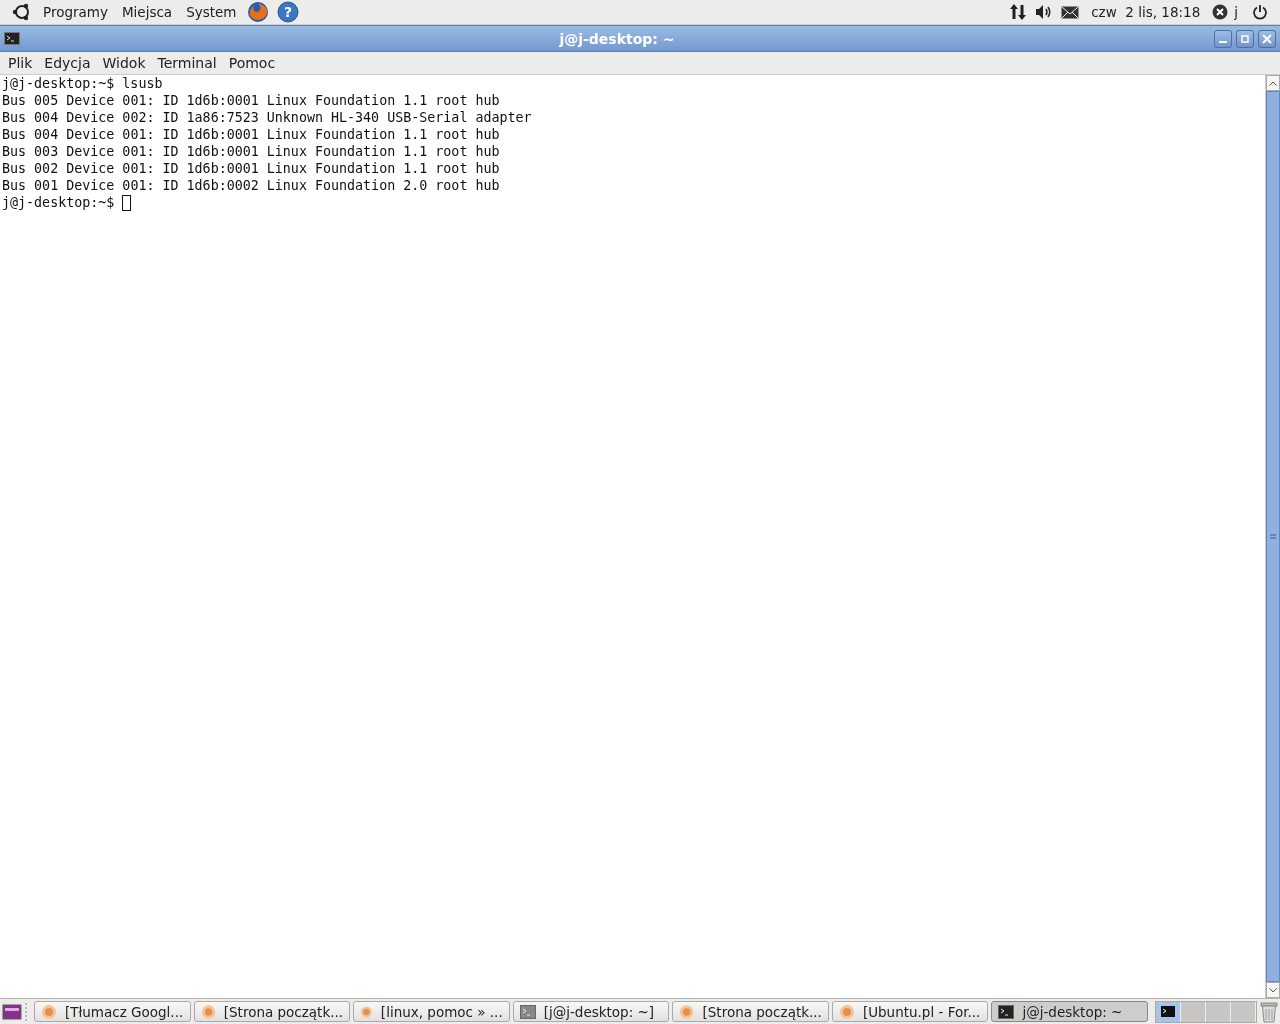 This screenshot has width=1280, height=1024. I want to click on scroll-up-button, so click(1273, 83).